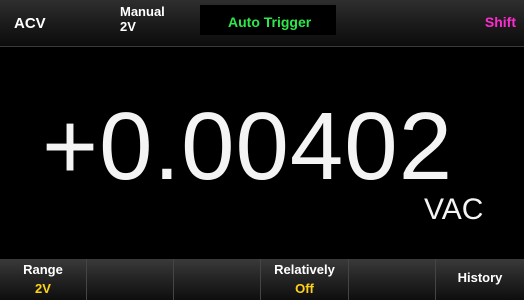 The height and width of the screenshot is (300, 524). Describe the element at coordinates (304, 269) in the screenshot. I see `softkey-relatively-label: Relatively` at that location.